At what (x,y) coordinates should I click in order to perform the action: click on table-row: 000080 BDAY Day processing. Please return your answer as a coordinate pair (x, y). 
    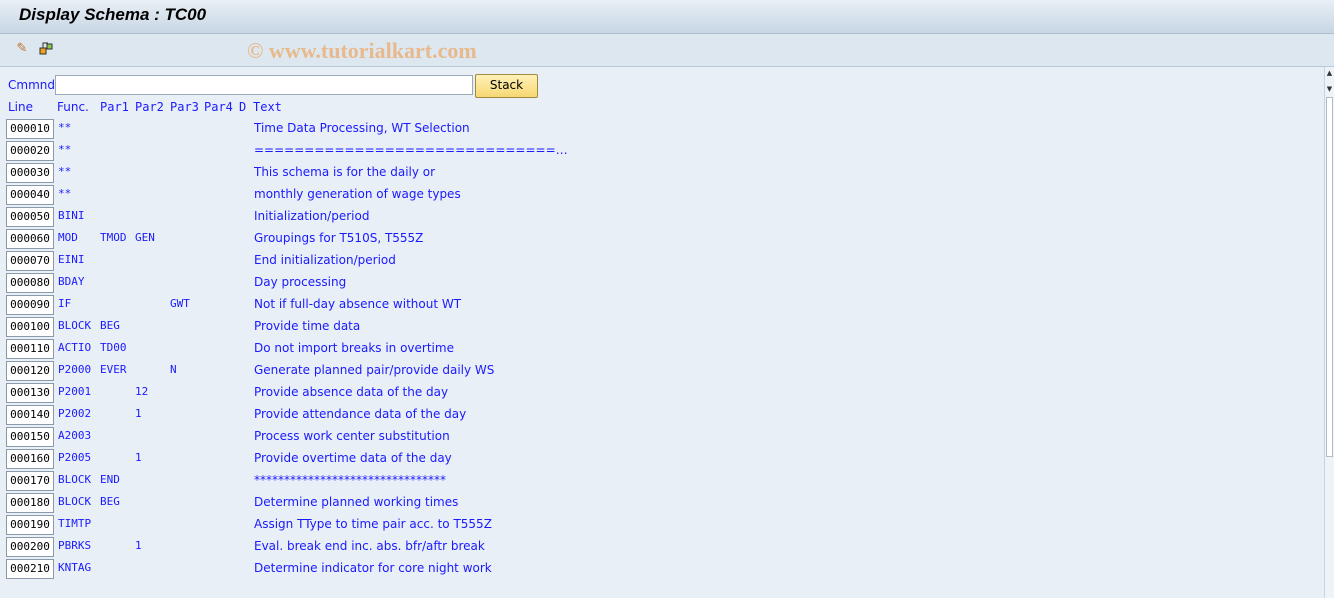
    Looking at the image, I should click on (450, 284).